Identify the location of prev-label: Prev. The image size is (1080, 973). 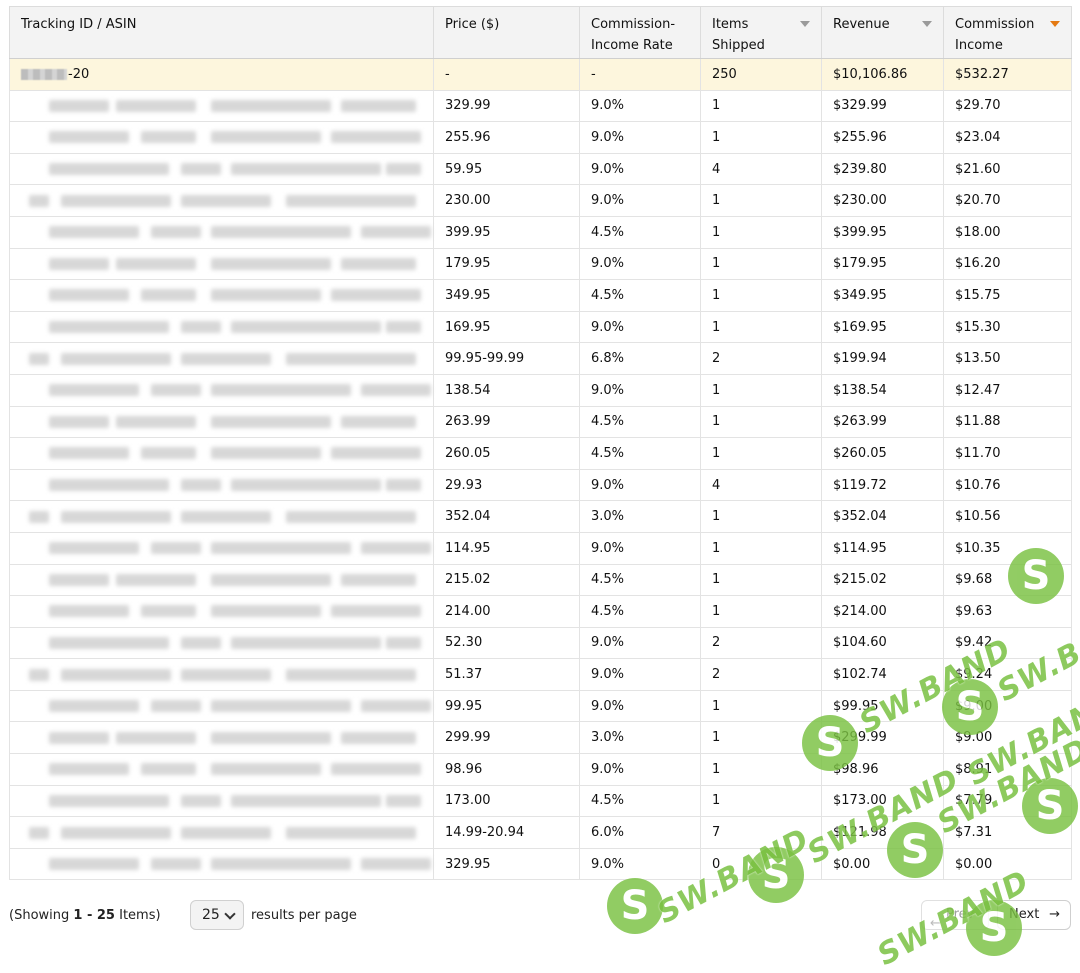
(960, 914).